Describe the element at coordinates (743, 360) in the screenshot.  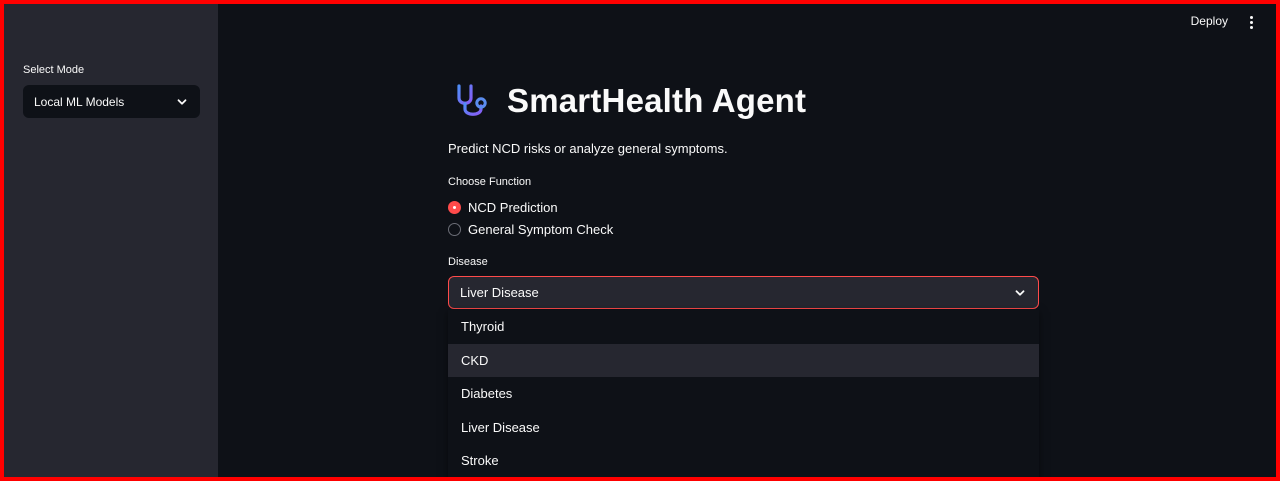
I see `dropdown-option-ckd: CKD` at that location.